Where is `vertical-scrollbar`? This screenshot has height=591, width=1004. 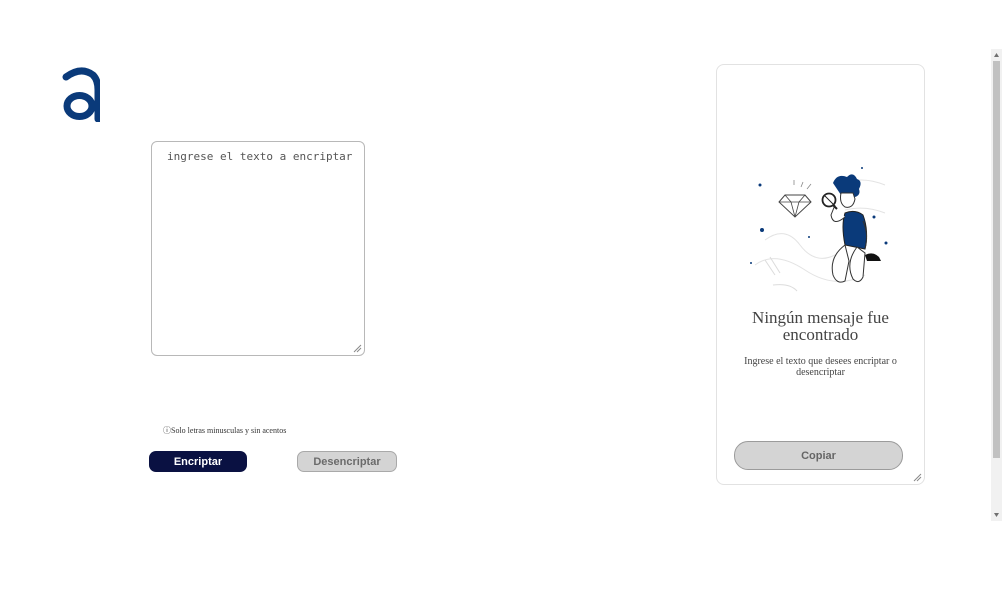 vertical-scrollbar is located at coordinates (996, 285).